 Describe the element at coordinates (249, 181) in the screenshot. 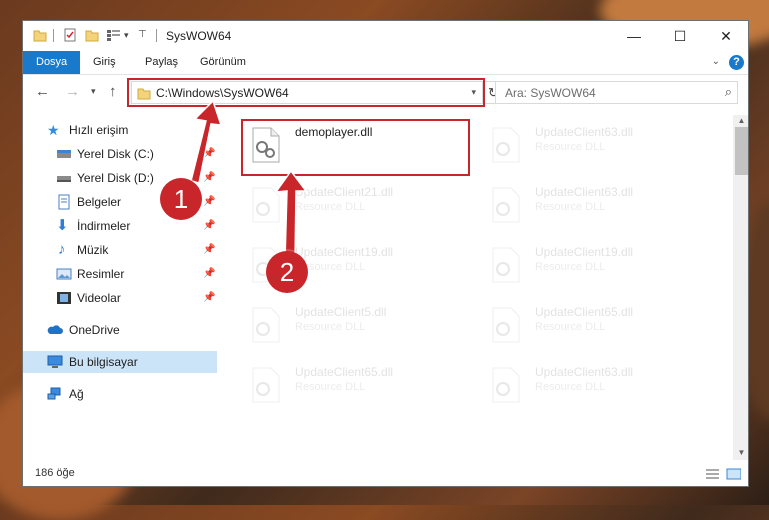

I see `annotation-arrows` at that location.